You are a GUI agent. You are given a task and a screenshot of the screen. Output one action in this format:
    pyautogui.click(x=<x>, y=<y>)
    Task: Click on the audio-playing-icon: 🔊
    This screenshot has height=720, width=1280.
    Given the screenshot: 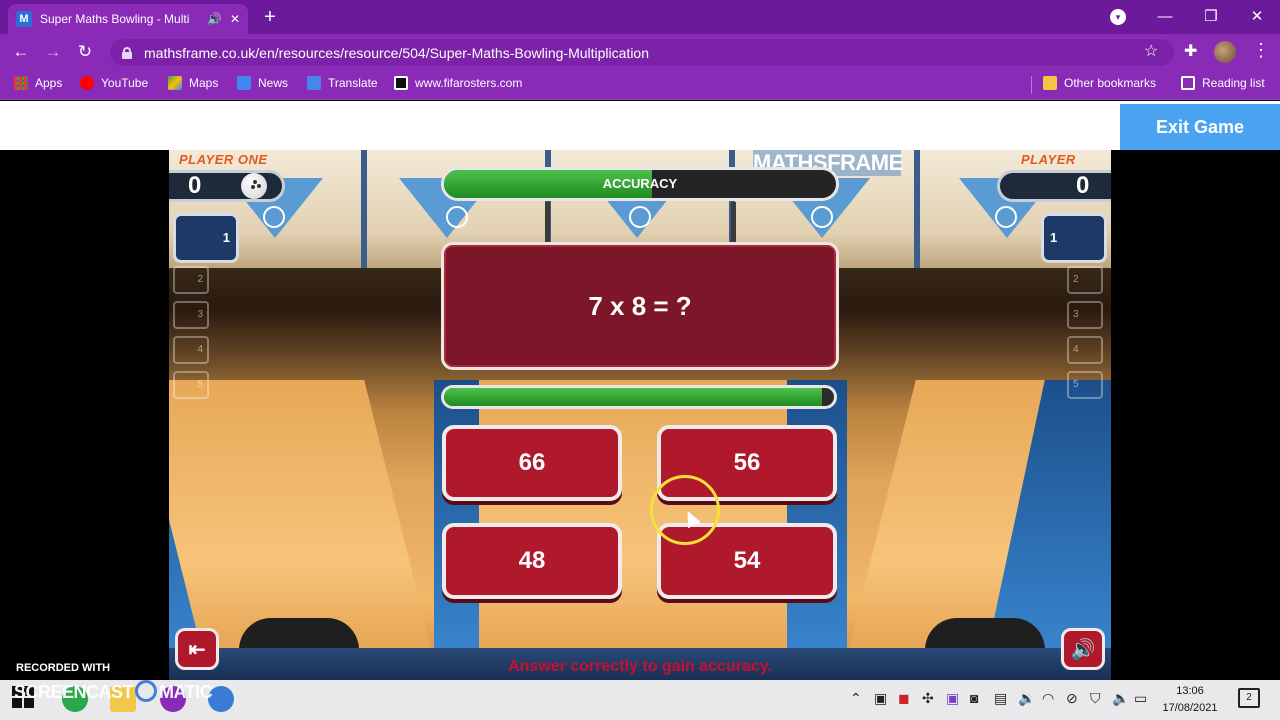 What is the action you would take?
    pyautogui.click(x=214, y=19)
    